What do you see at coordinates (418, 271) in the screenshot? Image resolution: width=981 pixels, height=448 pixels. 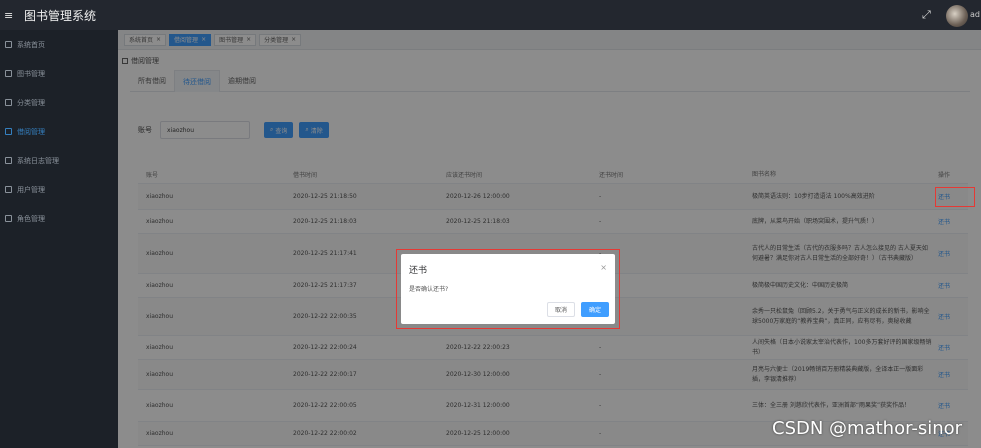 I see `dialog-title: 还书` at bounding box center [418, 271].